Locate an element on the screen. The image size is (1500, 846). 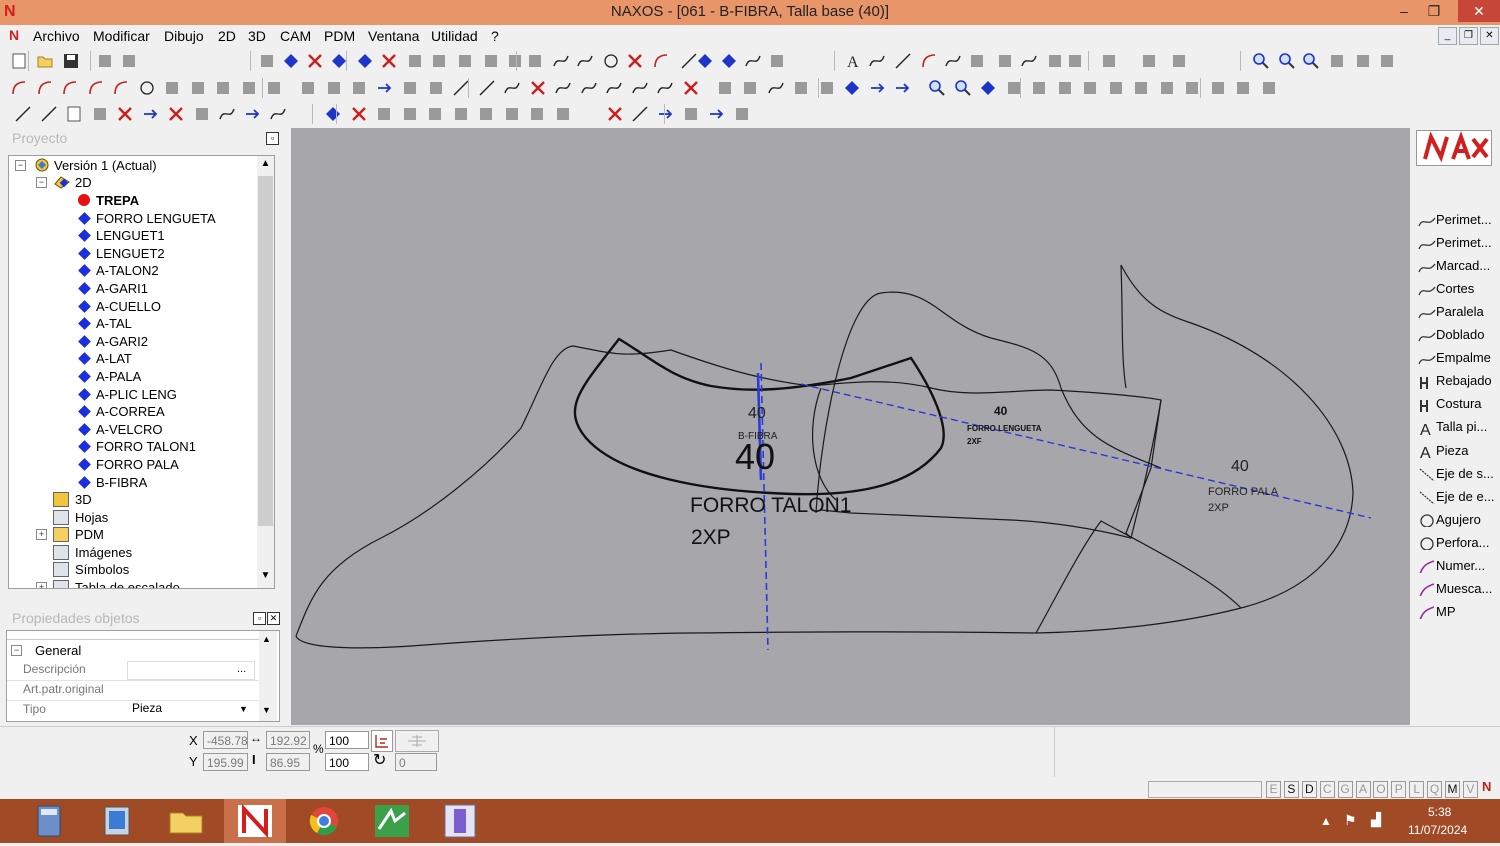
tree-item: A-GARI2 is located at coordinates (133, 341).